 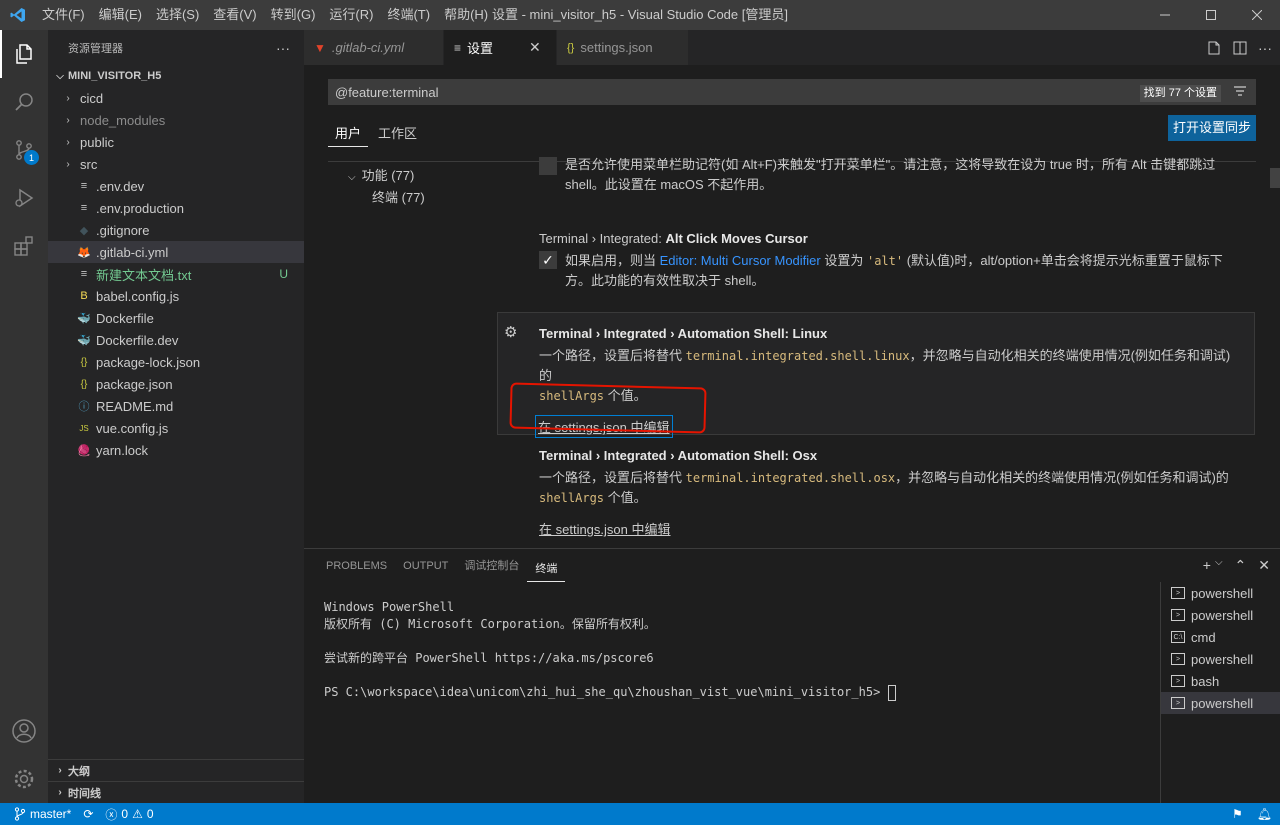 I want to click on source-control-icon: 1, so click(x=24, y=150).